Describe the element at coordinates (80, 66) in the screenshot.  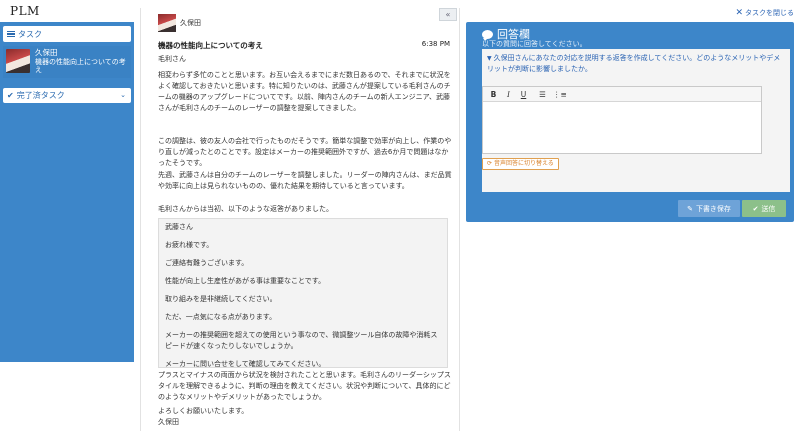
I see `task-item-subject: 機器の性能向上についての考え` at that location.